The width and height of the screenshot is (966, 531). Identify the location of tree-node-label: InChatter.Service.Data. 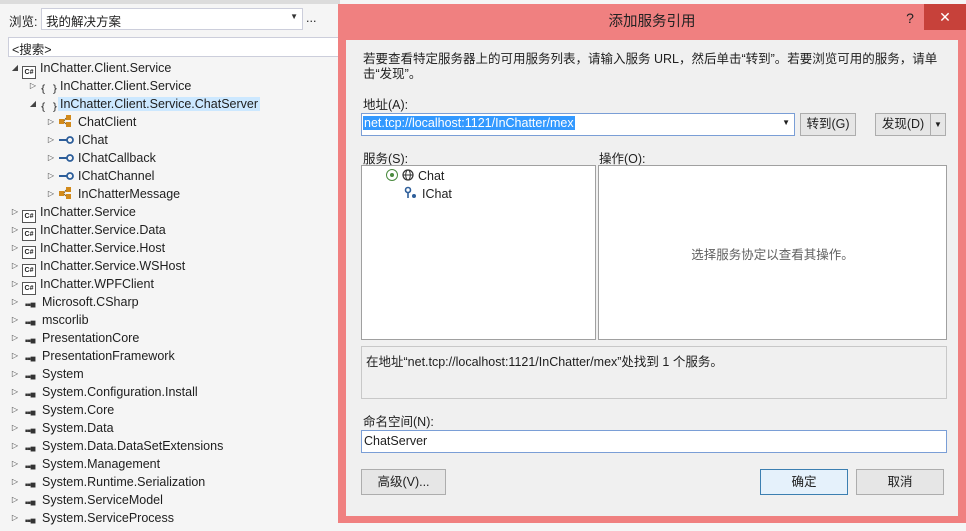
(103, 230).